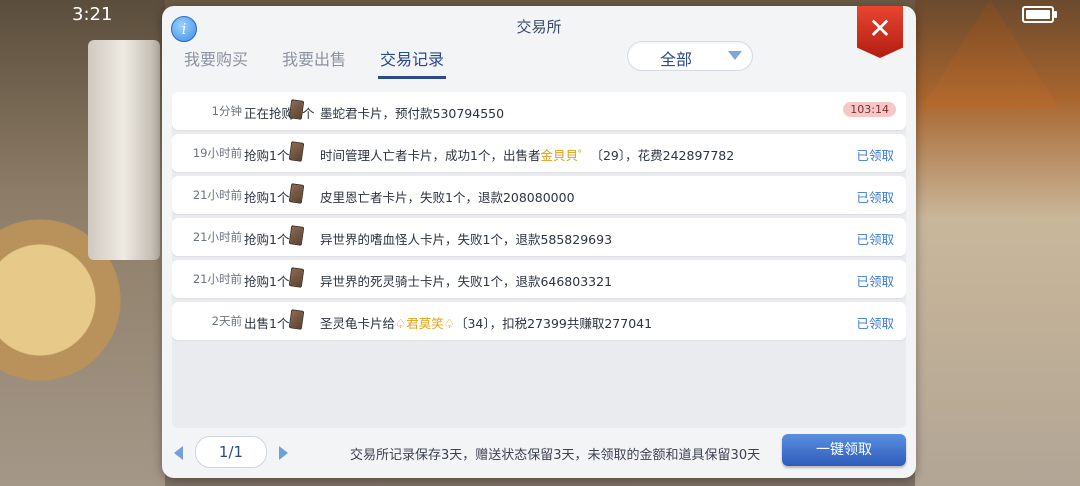 The width and height of the screenshot is (1080, 486). Describe the element at coordinates (539, 27) in the screenshot. I see `panel-title: 交易所` at that location.